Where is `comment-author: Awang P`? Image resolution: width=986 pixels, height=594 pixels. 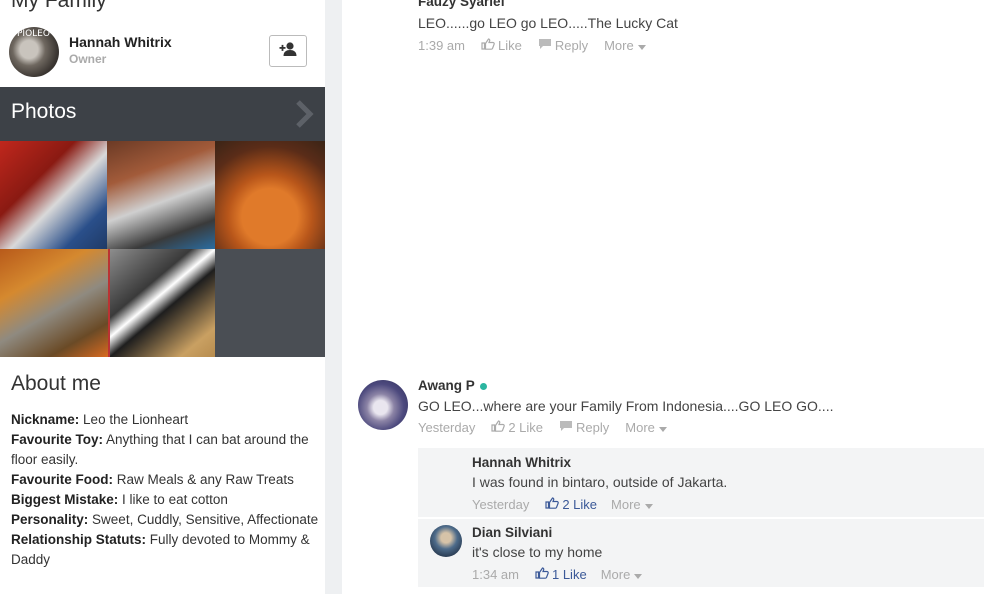 comment-author: Awang P is located at coordinates (452, 385).